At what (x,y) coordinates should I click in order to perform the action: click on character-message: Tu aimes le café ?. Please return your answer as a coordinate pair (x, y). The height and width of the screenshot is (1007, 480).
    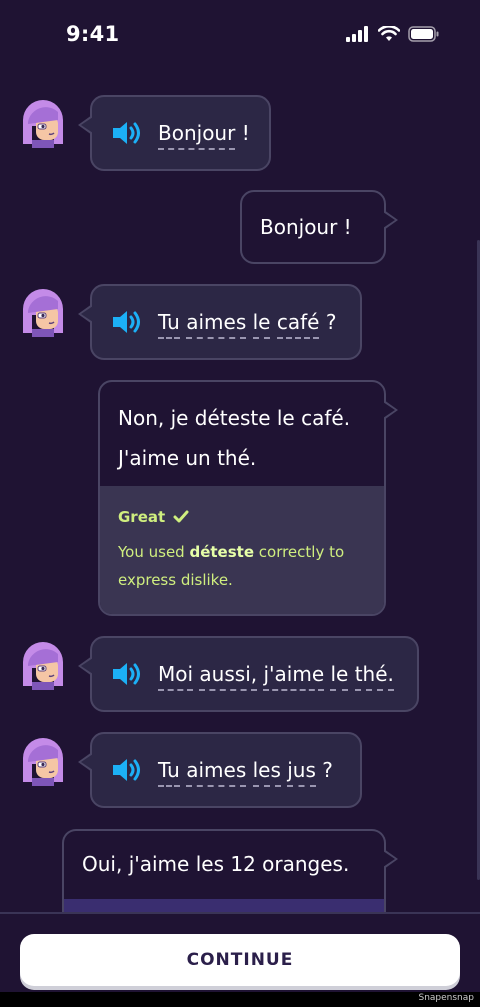
    Looking at the image, I should click on (220, 322).